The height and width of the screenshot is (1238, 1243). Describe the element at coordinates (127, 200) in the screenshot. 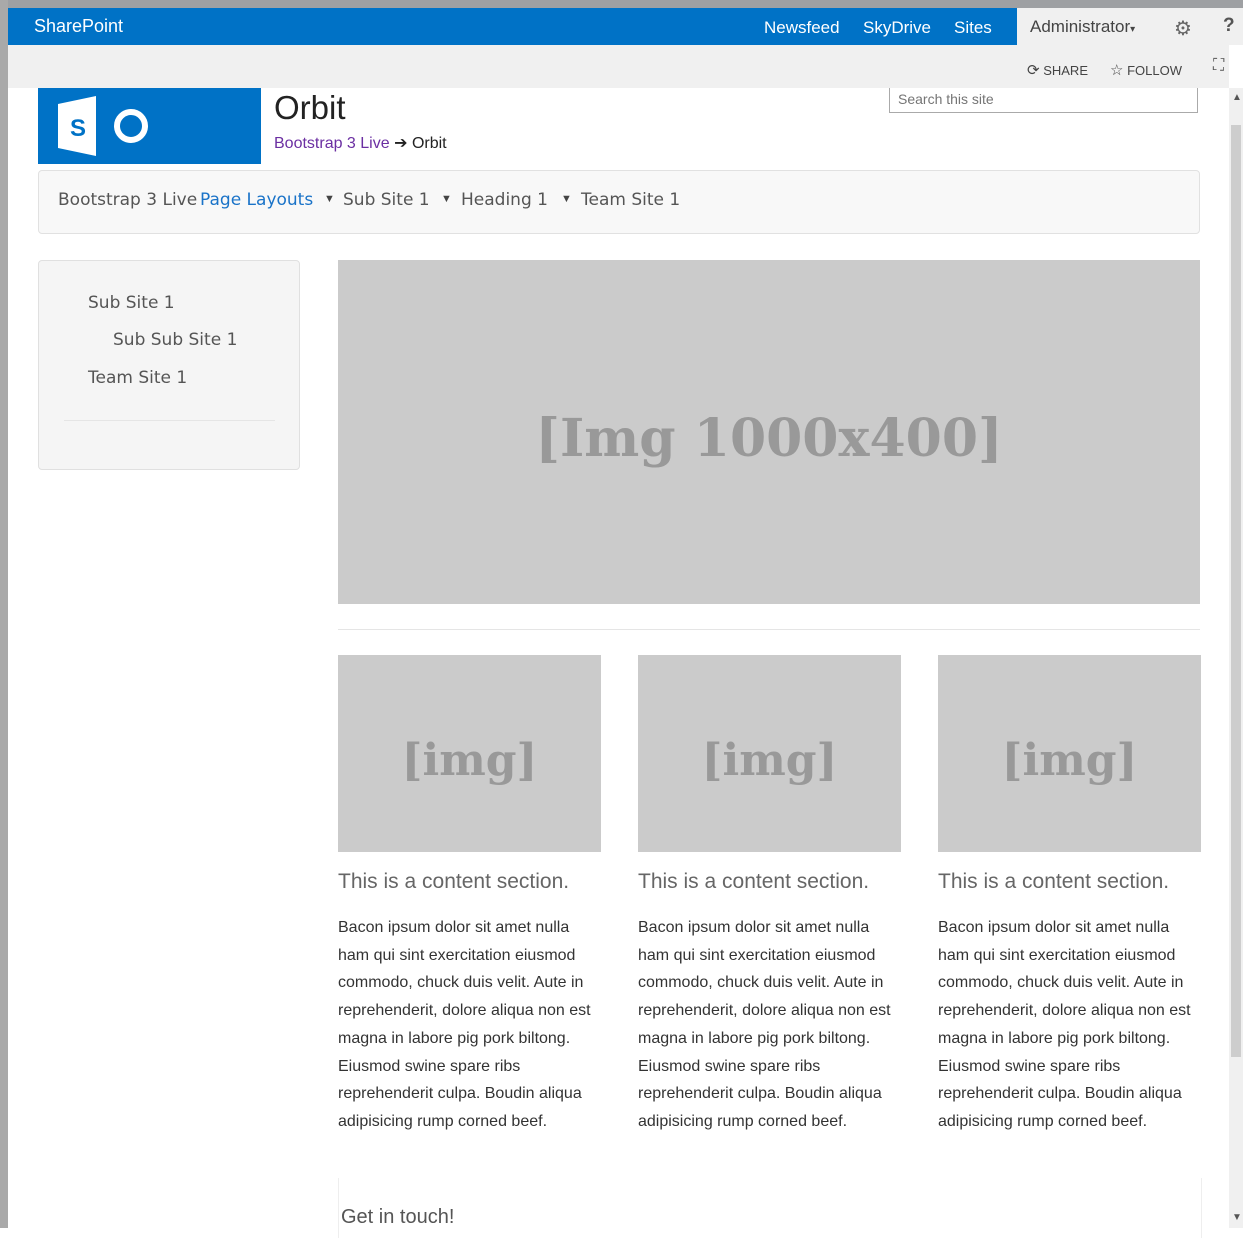

I see `nav-item-bootstrap-3-live: Bootstrap 3 Live` at that location.